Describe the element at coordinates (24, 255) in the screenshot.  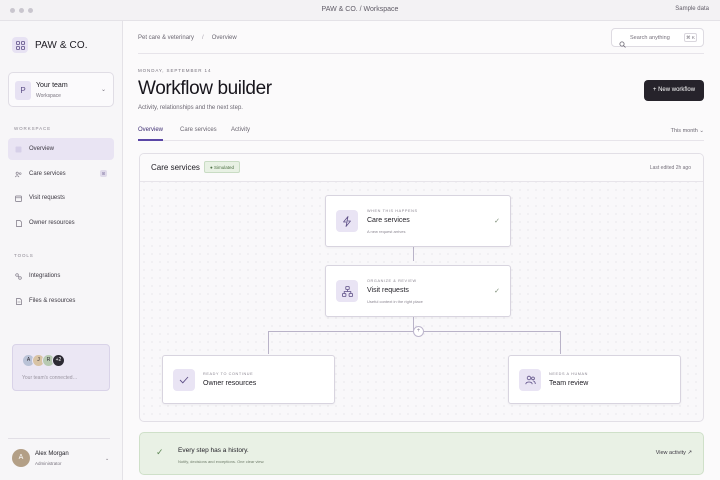
I see `section-label-tools: TOOLS` at that location.